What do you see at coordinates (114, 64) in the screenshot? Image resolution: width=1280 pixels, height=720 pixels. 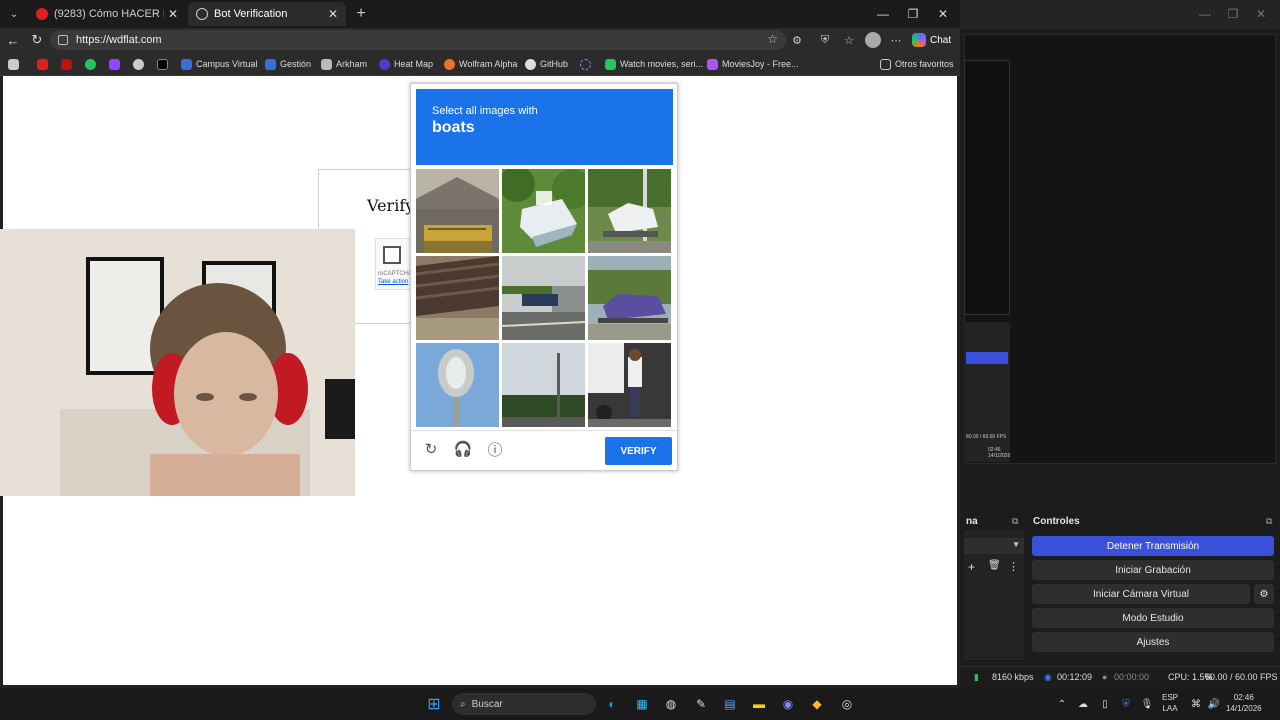 I see `bookmark-twitch-icon` at bounding box center [114, 64].